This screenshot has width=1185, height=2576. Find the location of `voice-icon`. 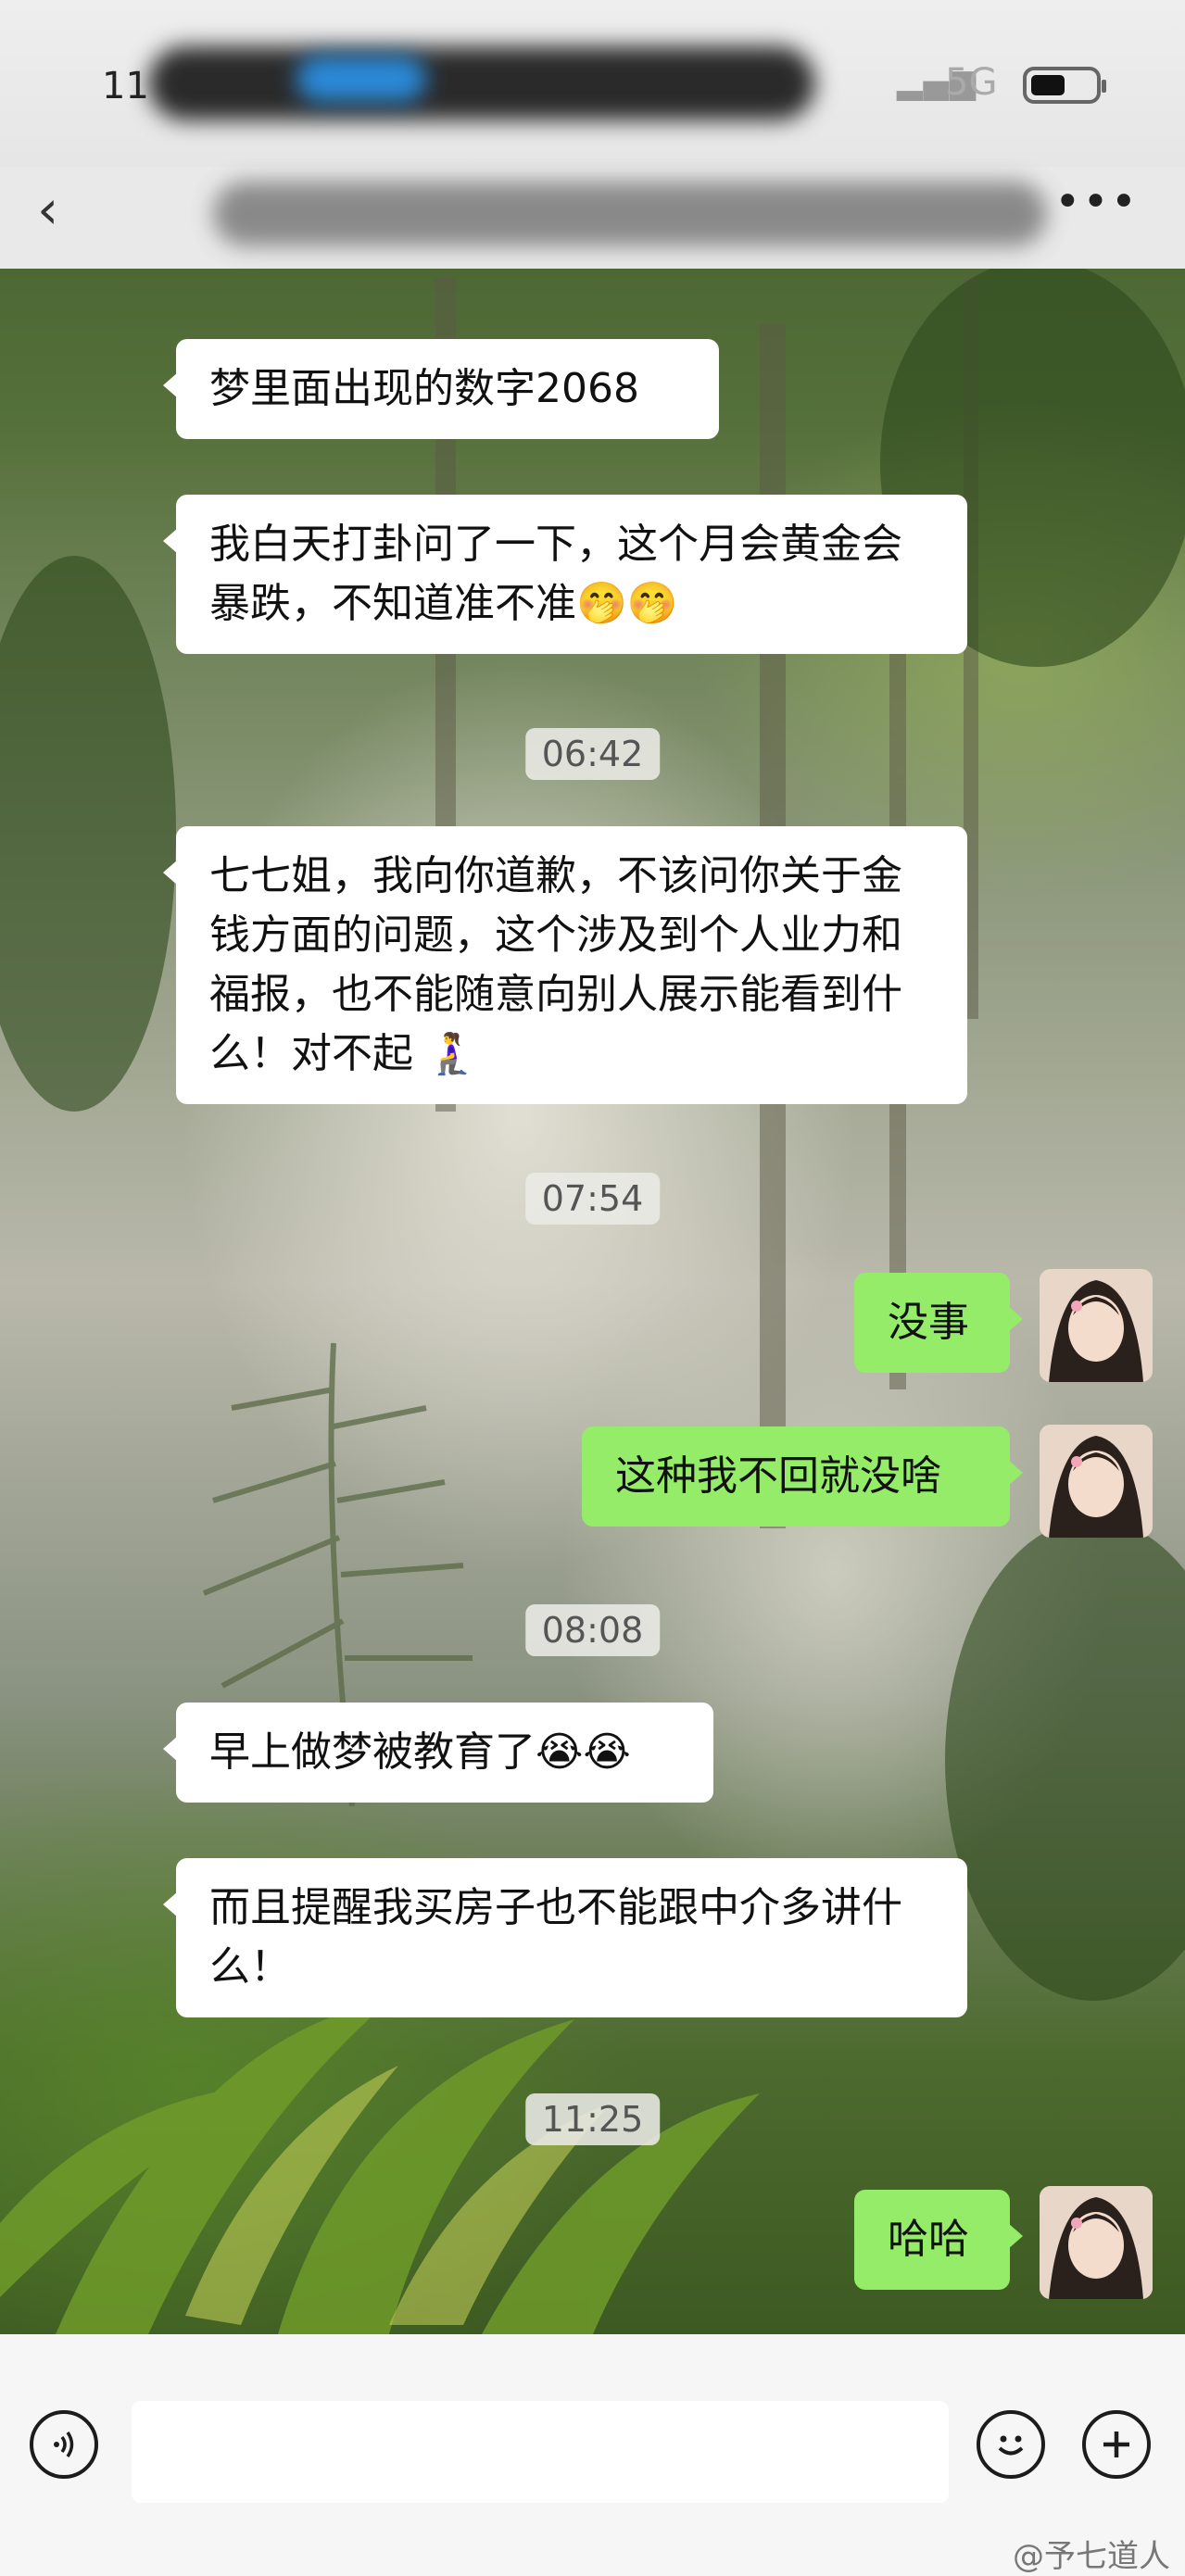

voice-icon is located at coordinates (64, 2444).